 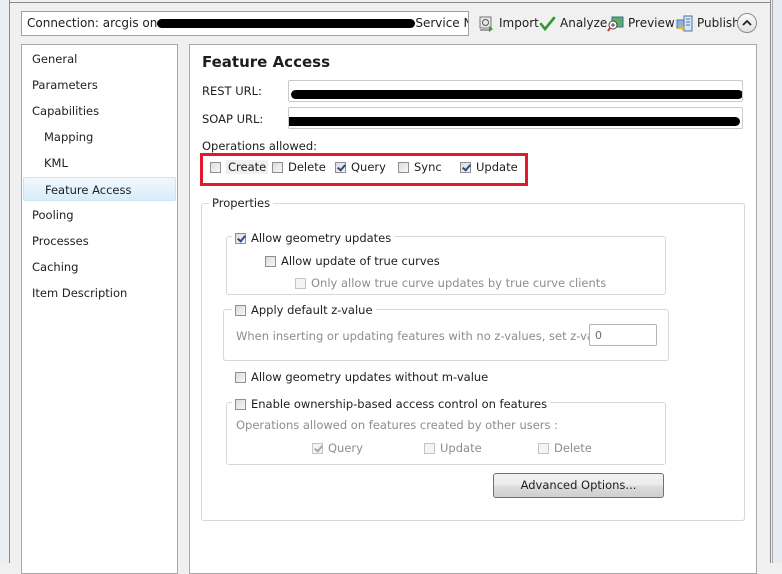 What do you see at coordinates (307, 167) in the screenshot?
I see `delete-label: Delete` at bounding box center [307, 167].